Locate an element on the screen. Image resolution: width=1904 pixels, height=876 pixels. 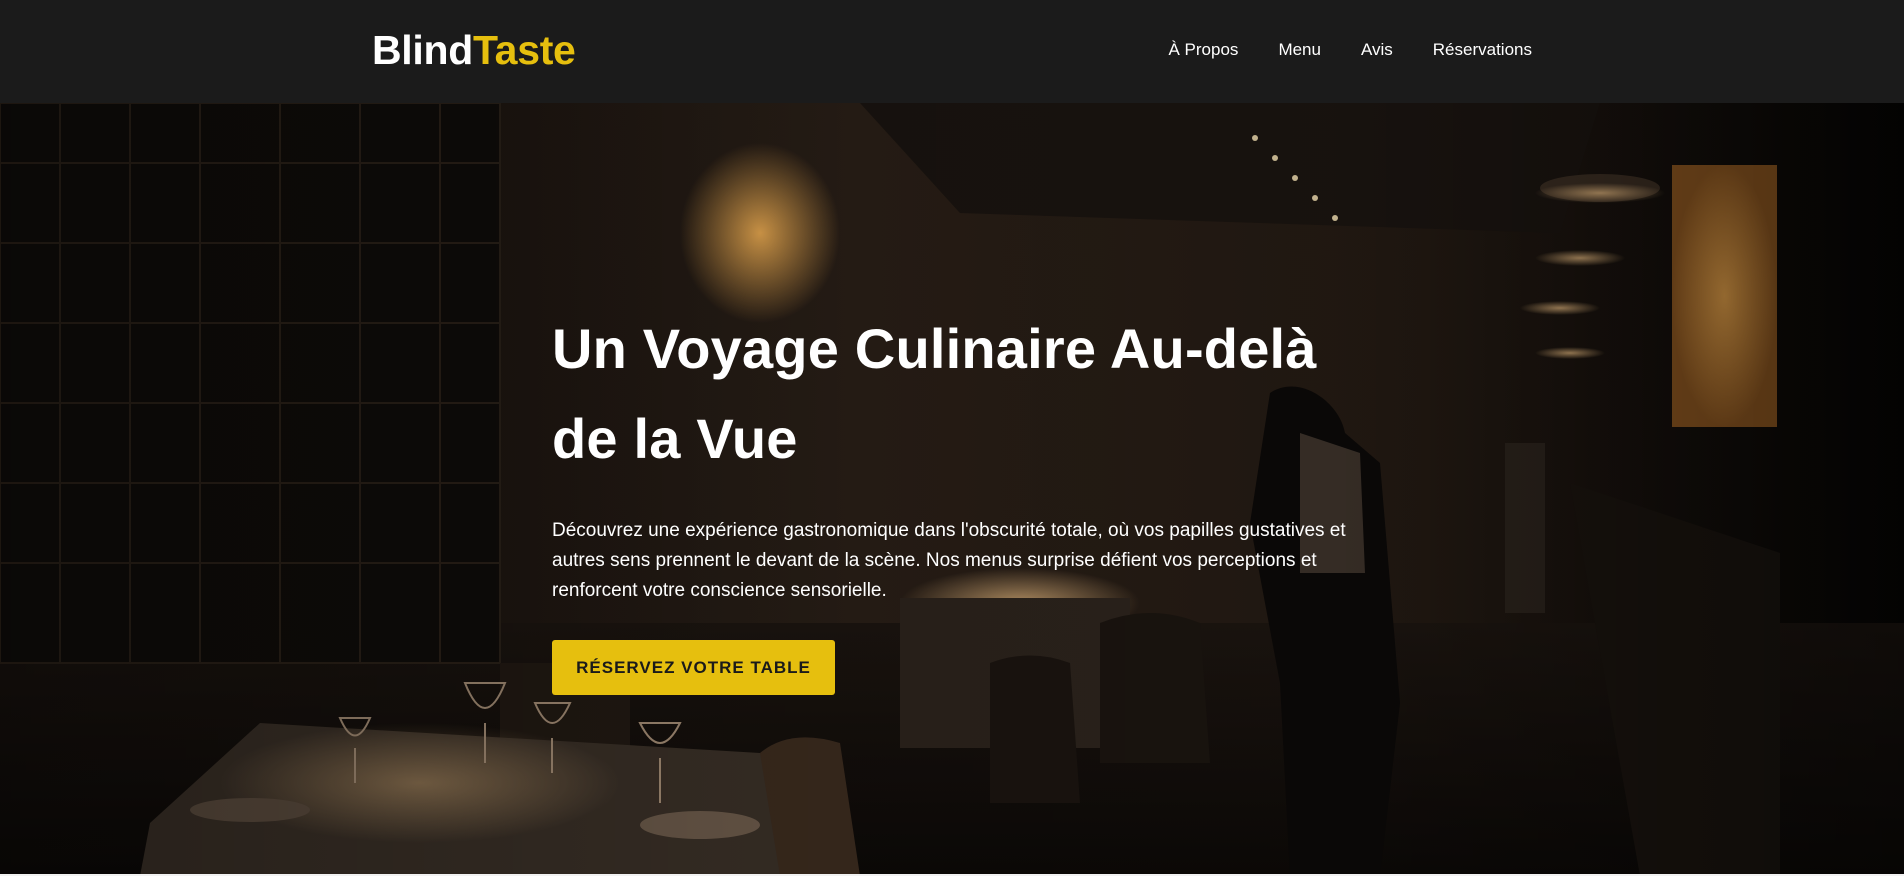
reserve-table-button: RÉSERVEZ VOTRE TABLE is located at coordinates (693, 667).